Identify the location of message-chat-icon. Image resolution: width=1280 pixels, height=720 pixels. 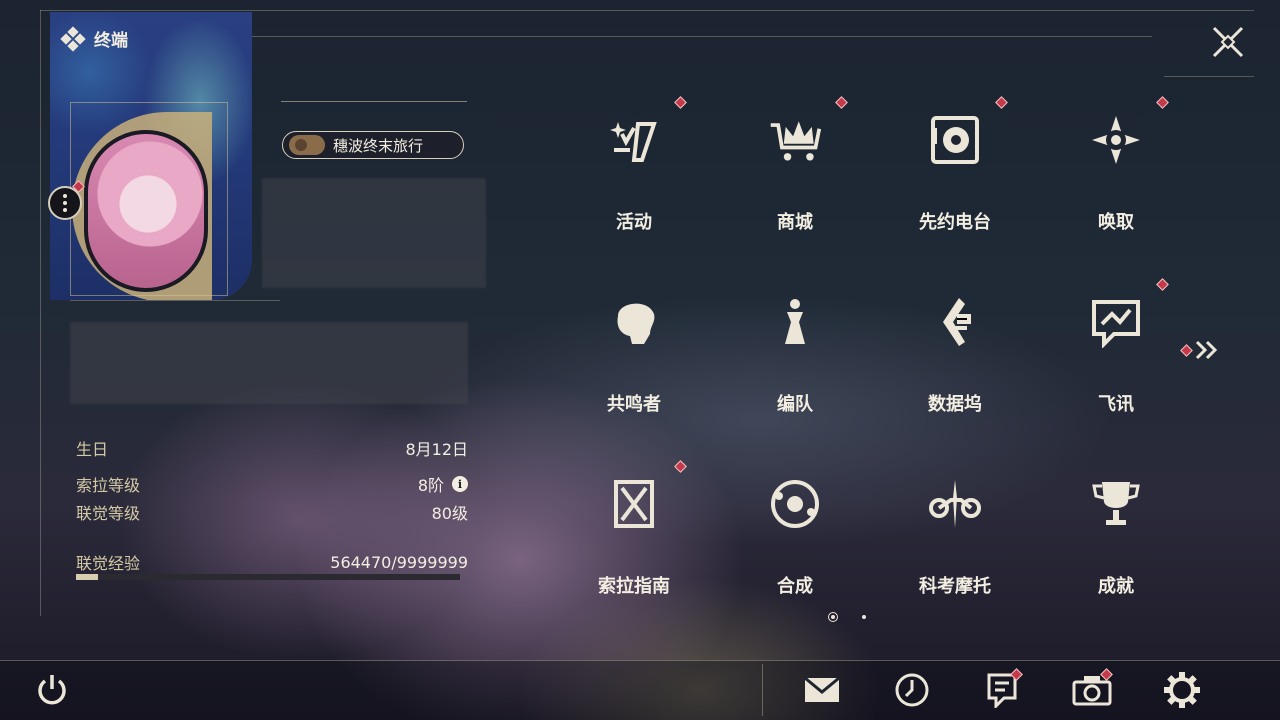
(1116, 322).